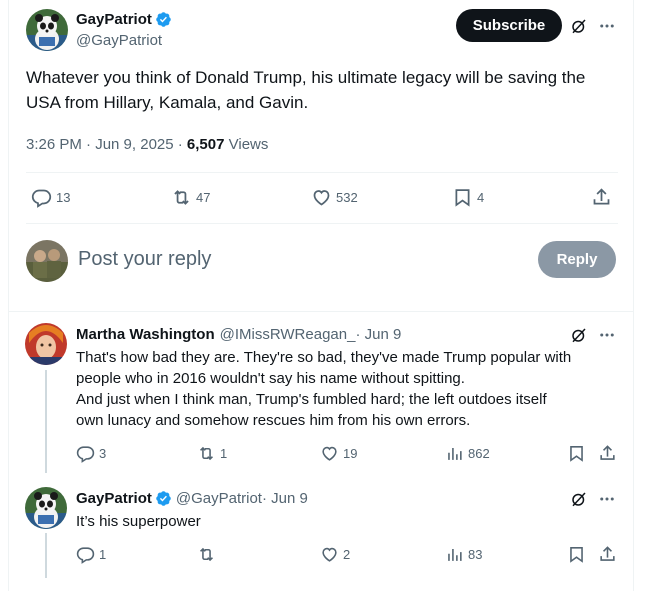  Describe the element at coordinates (47, 261) in the screenshot. I see `current-user-avatar` at that location.